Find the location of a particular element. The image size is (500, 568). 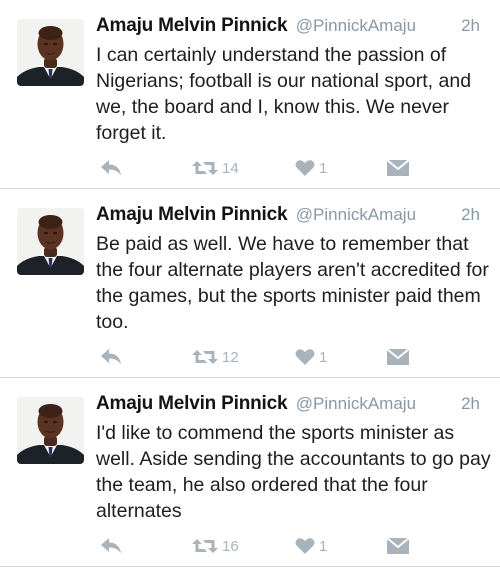

retweet-button: 12 is located at coordinates (215, 357).